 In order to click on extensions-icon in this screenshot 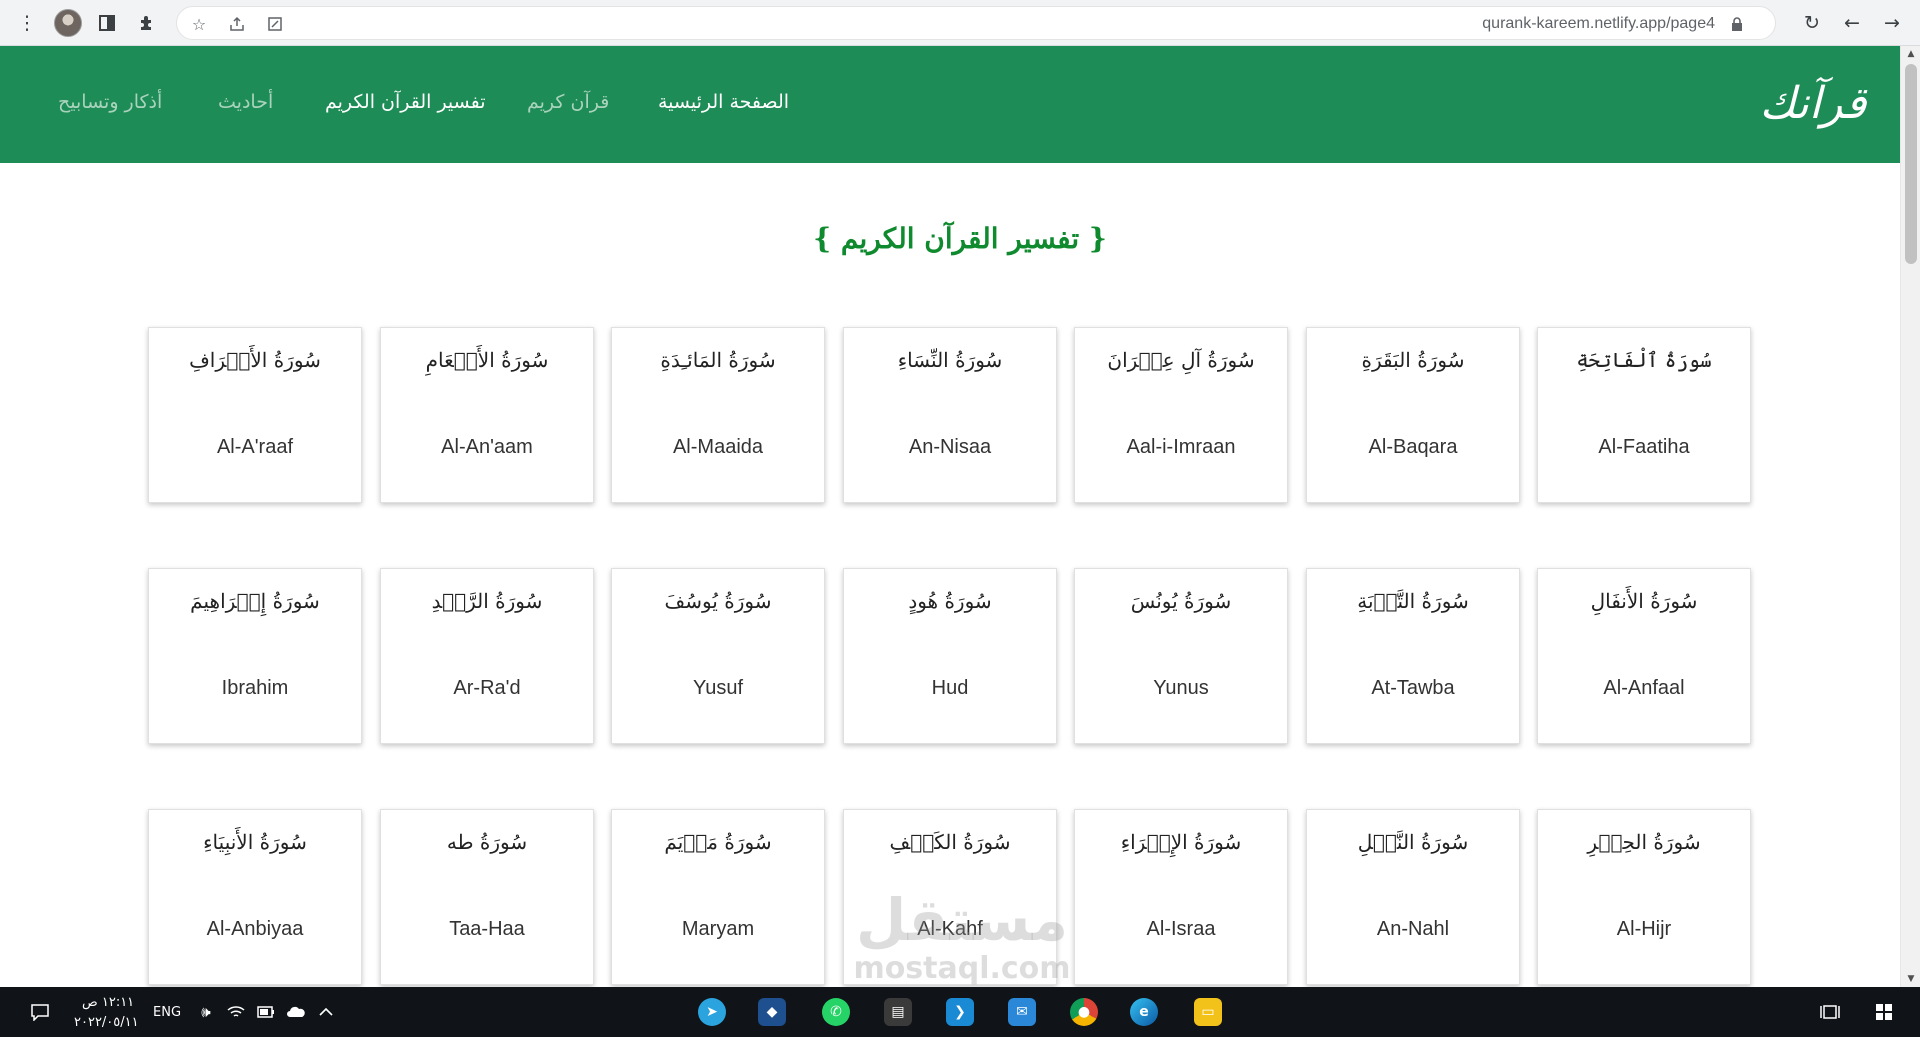, I will do `click(147, 23)`.